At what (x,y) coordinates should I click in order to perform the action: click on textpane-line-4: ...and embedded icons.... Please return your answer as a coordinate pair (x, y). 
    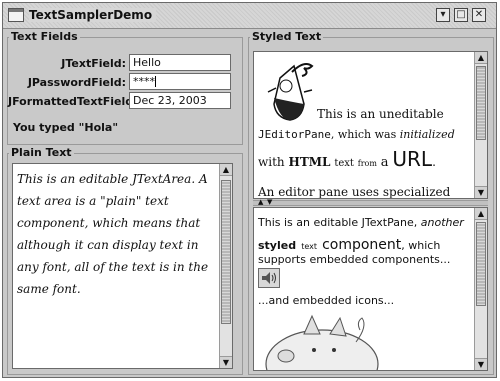
    Looking at the image, I should click on (326, 300).